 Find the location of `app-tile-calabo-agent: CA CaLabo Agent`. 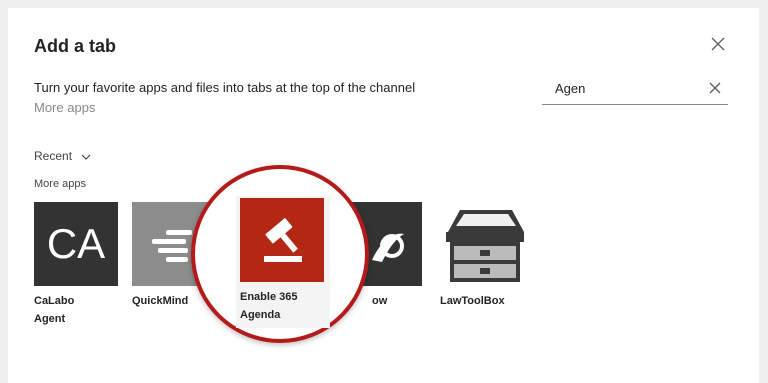

app-tile-calabo-agent: CA CaLabo Agent is located at coordinates (77, 265).